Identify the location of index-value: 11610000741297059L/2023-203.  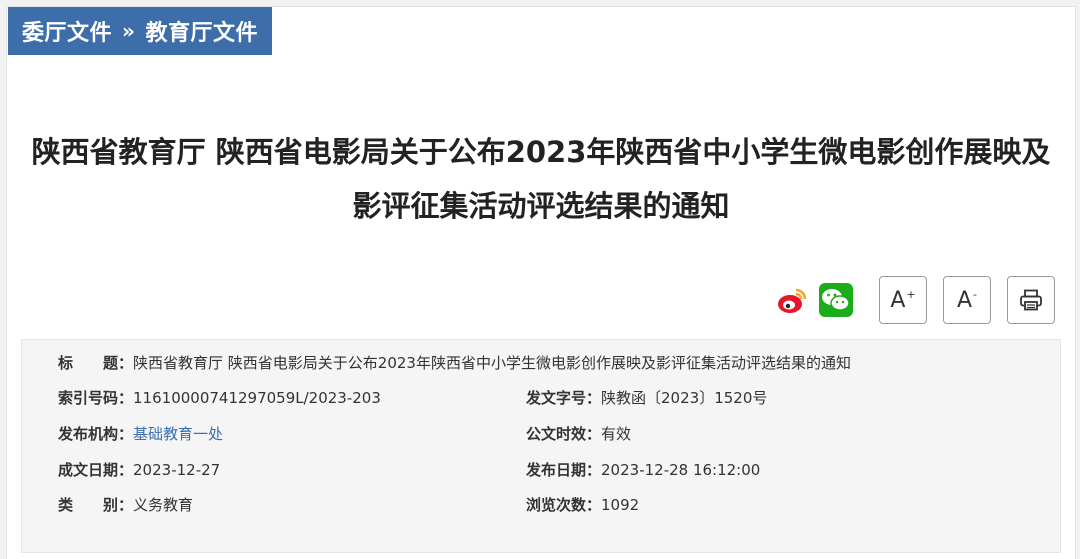
(257, 398).